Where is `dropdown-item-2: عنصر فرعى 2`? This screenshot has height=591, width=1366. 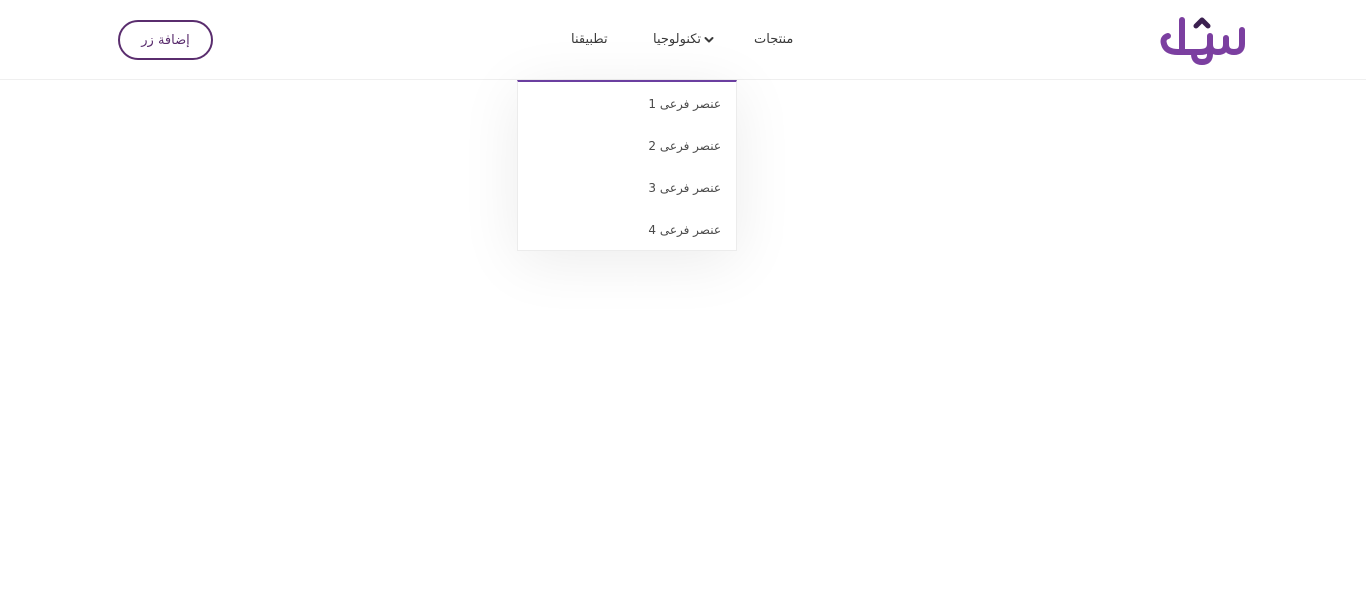
dropdown-item-2: عنصر فرعى 2 is located at coordinates (684, 146).